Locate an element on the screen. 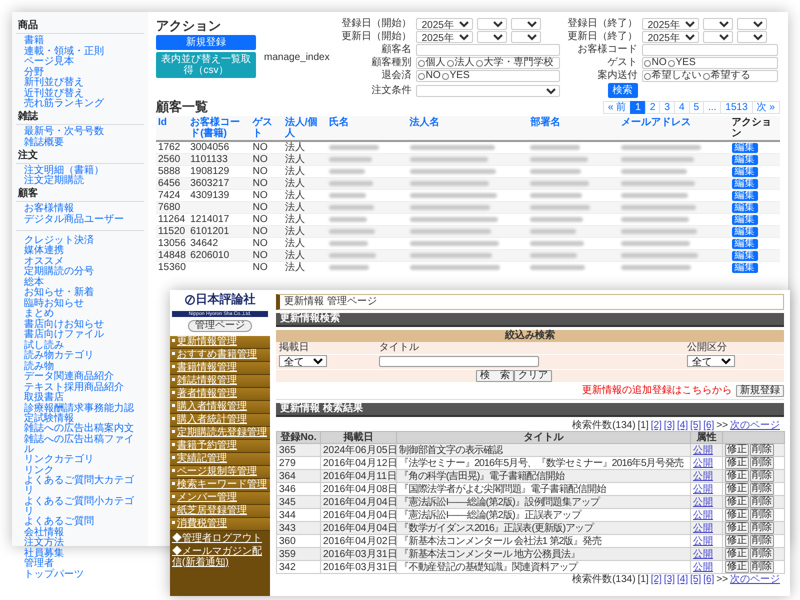 The image size is (800, 600). sidebar-link: ページ見本 is located at coordinates (80, 62).